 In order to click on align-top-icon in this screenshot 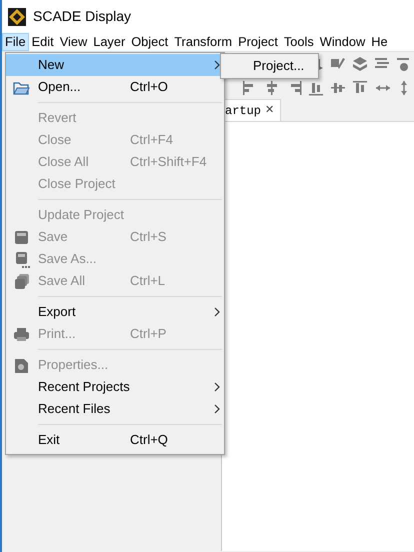, I will do `click(360, 88)`.